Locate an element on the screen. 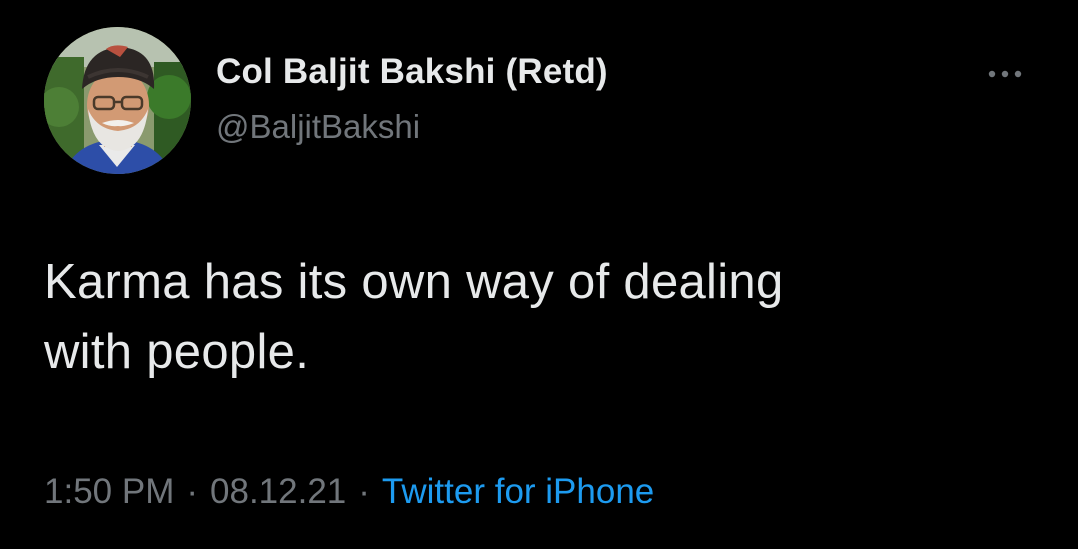 Image resolution: width=1078 pixels, height=549 pixels. tweet-source-link: Twitter for iPhone is located at coordinates (518, 491).